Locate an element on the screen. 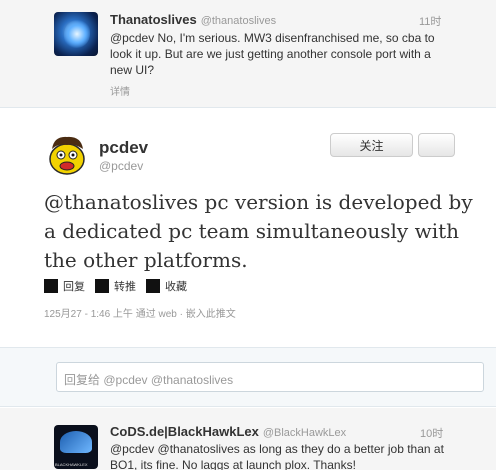  favorite-action: 收藏 is located at coordinates (166, 286).